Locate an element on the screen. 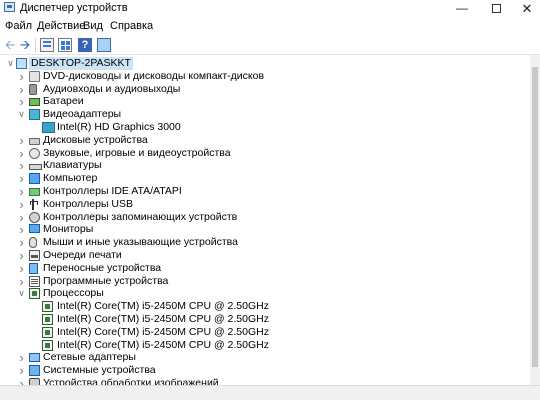 This screenshot has width=540, height=400. storage-controller-icon is located at coordinates (34, 217).